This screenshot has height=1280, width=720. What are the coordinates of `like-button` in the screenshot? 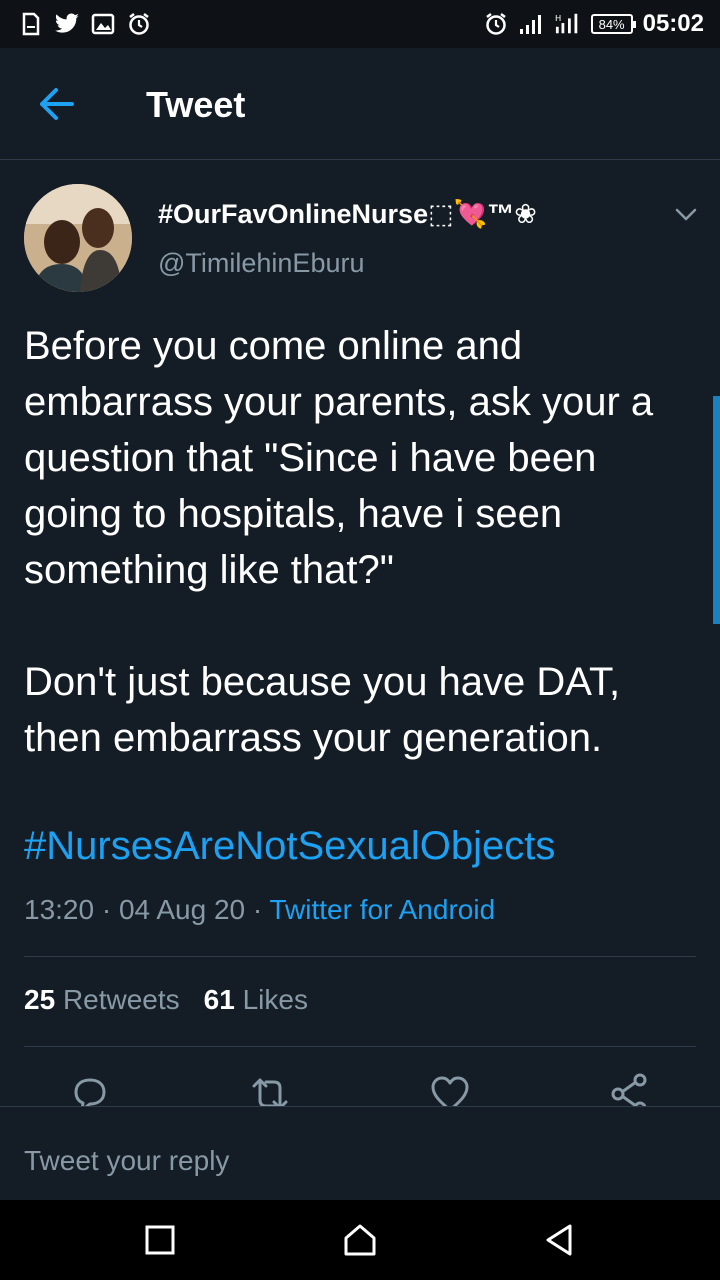 It's located at (450, 1089).